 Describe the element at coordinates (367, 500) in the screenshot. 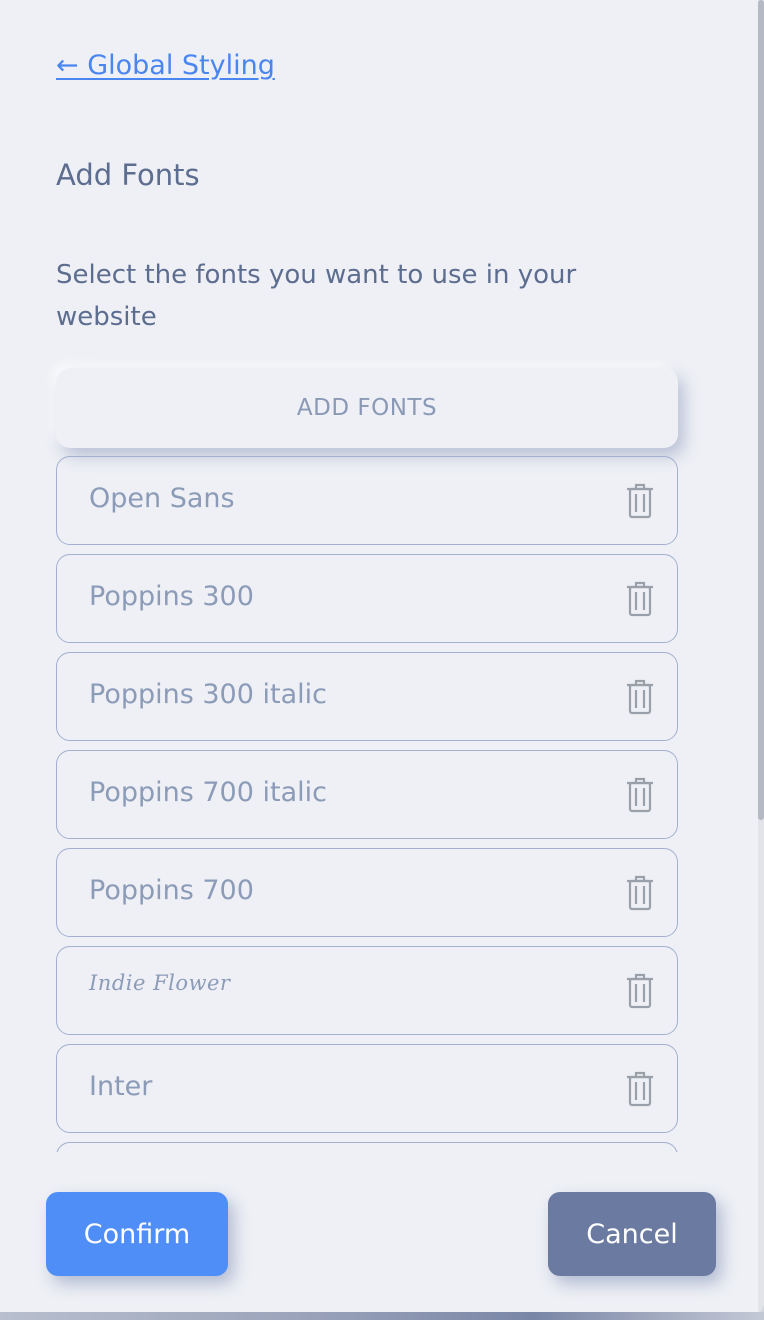

I see `font-item-open-sans: Open Sans` at that location.